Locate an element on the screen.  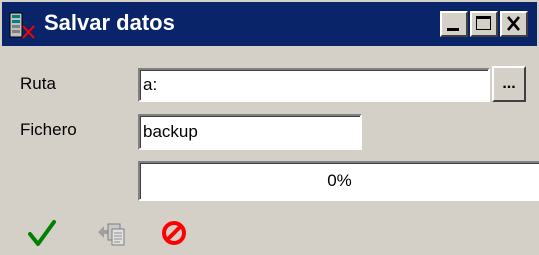
export-button is located at coordinates (112, 233).